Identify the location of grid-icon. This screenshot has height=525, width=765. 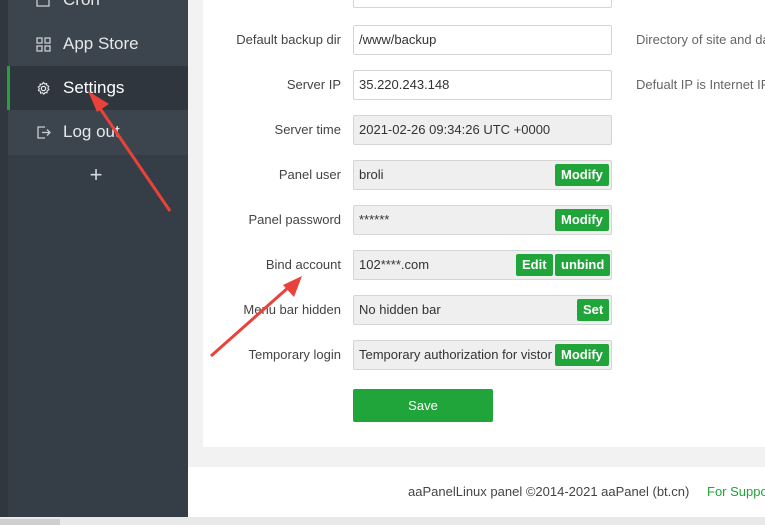
(43, 44).